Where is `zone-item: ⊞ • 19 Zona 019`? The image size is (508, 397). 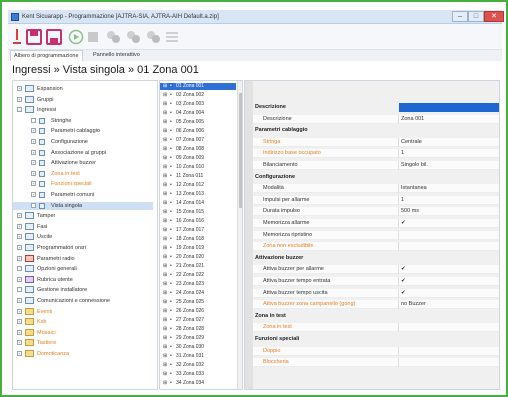 zone-item: ⊞ • 19 Zona 019 is located at coordinates (198, 248).